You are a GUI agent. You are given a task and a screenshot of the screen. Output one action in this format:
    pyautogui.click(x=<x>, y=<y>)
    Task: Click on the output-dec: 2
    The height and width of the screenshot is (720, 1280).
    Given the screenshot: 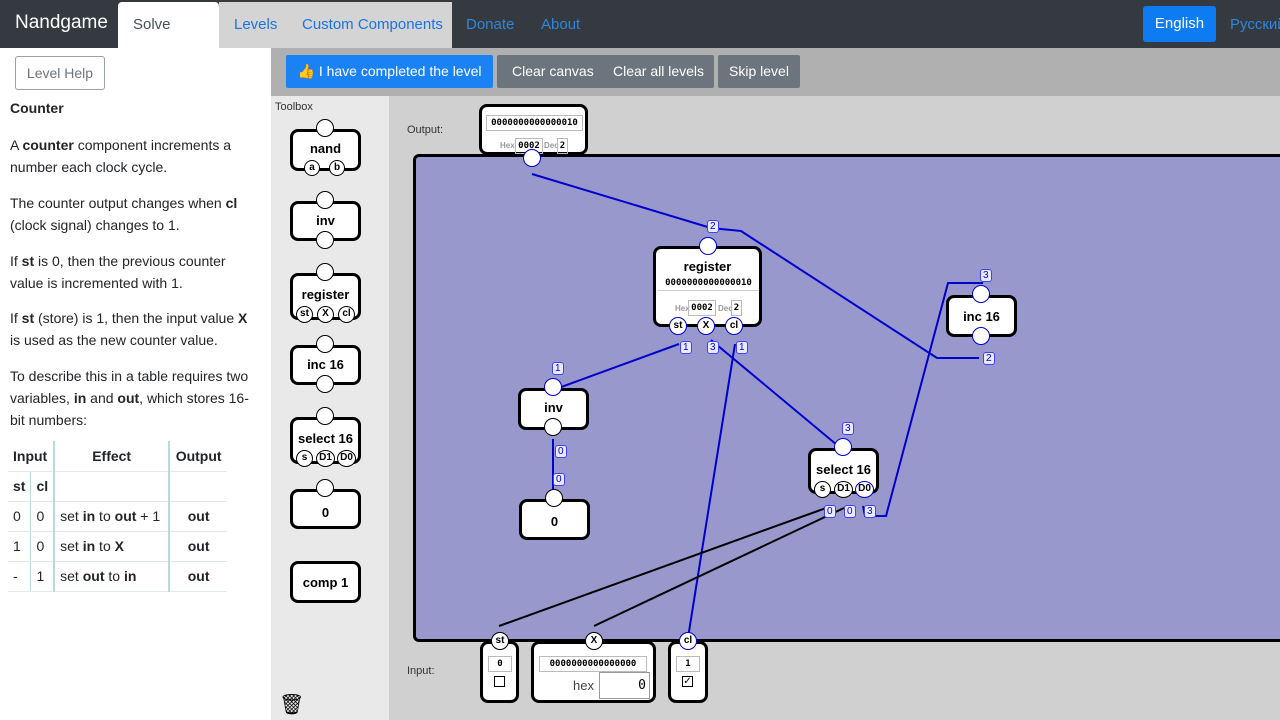 What is the action you would take?
    pyautogui.click(x=562, y=146)
    